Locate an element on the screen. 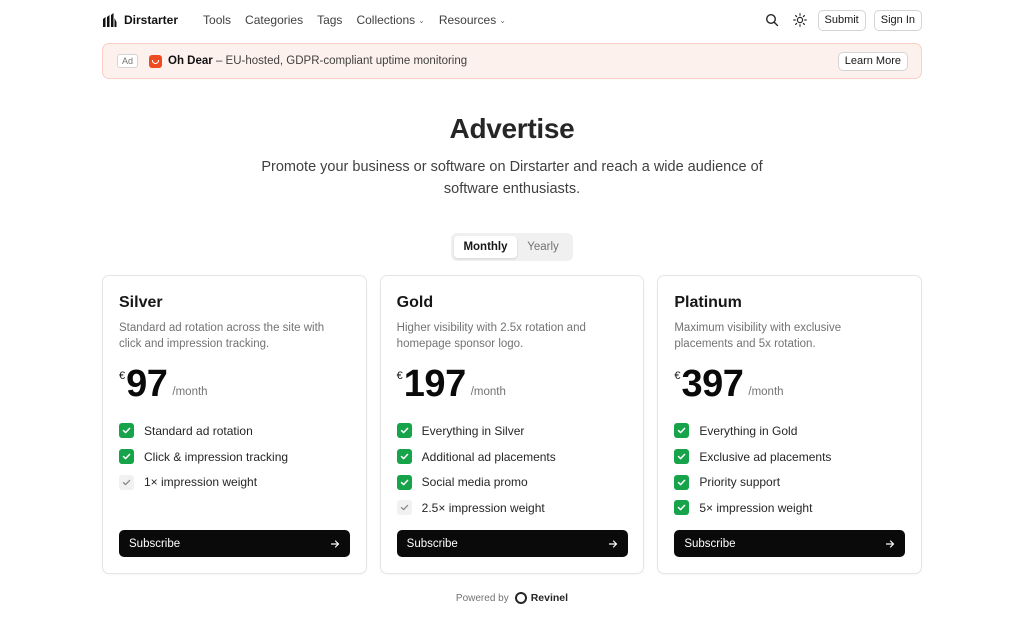 The height and width of the screenshot is (624, 1024). nav-item-categories: Categories is located at coordinates (274, 20).